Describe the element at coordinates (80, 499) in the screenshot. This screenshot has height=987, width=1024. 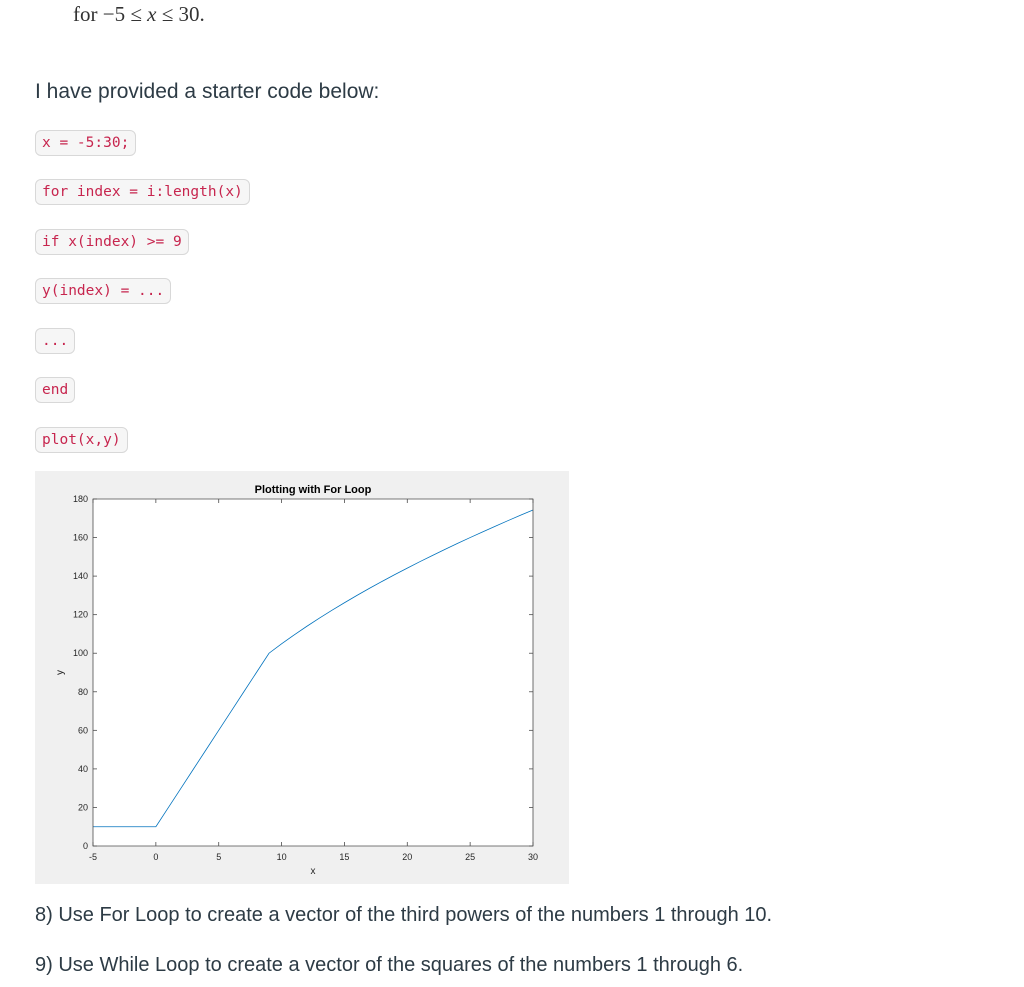
I see `y-tick-label: 180` at that location.